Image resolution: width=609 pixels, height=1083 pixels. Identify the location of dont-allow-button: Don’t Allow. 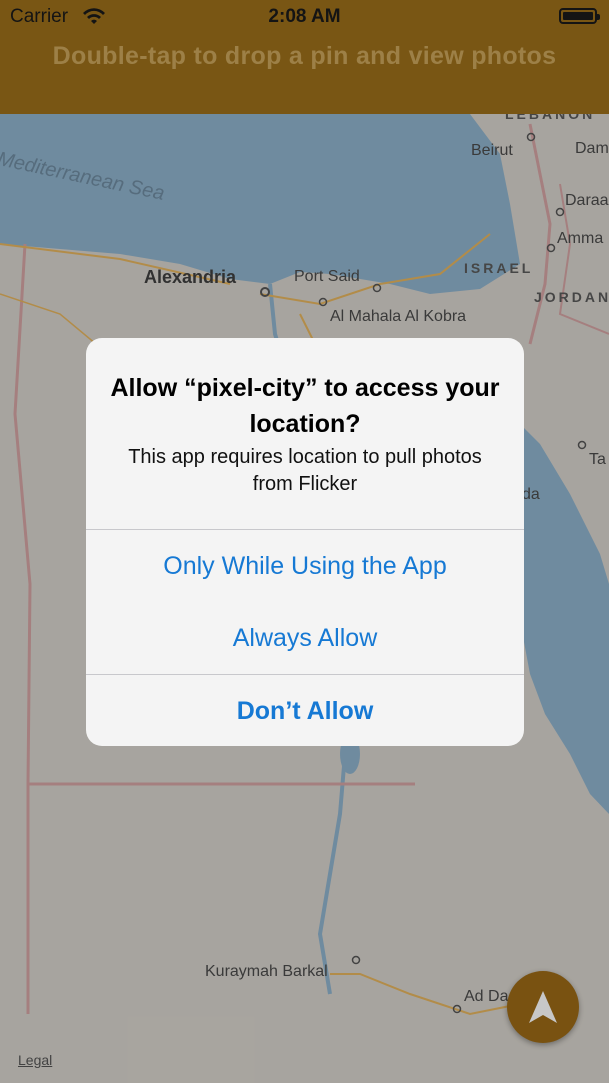
(305, 710).